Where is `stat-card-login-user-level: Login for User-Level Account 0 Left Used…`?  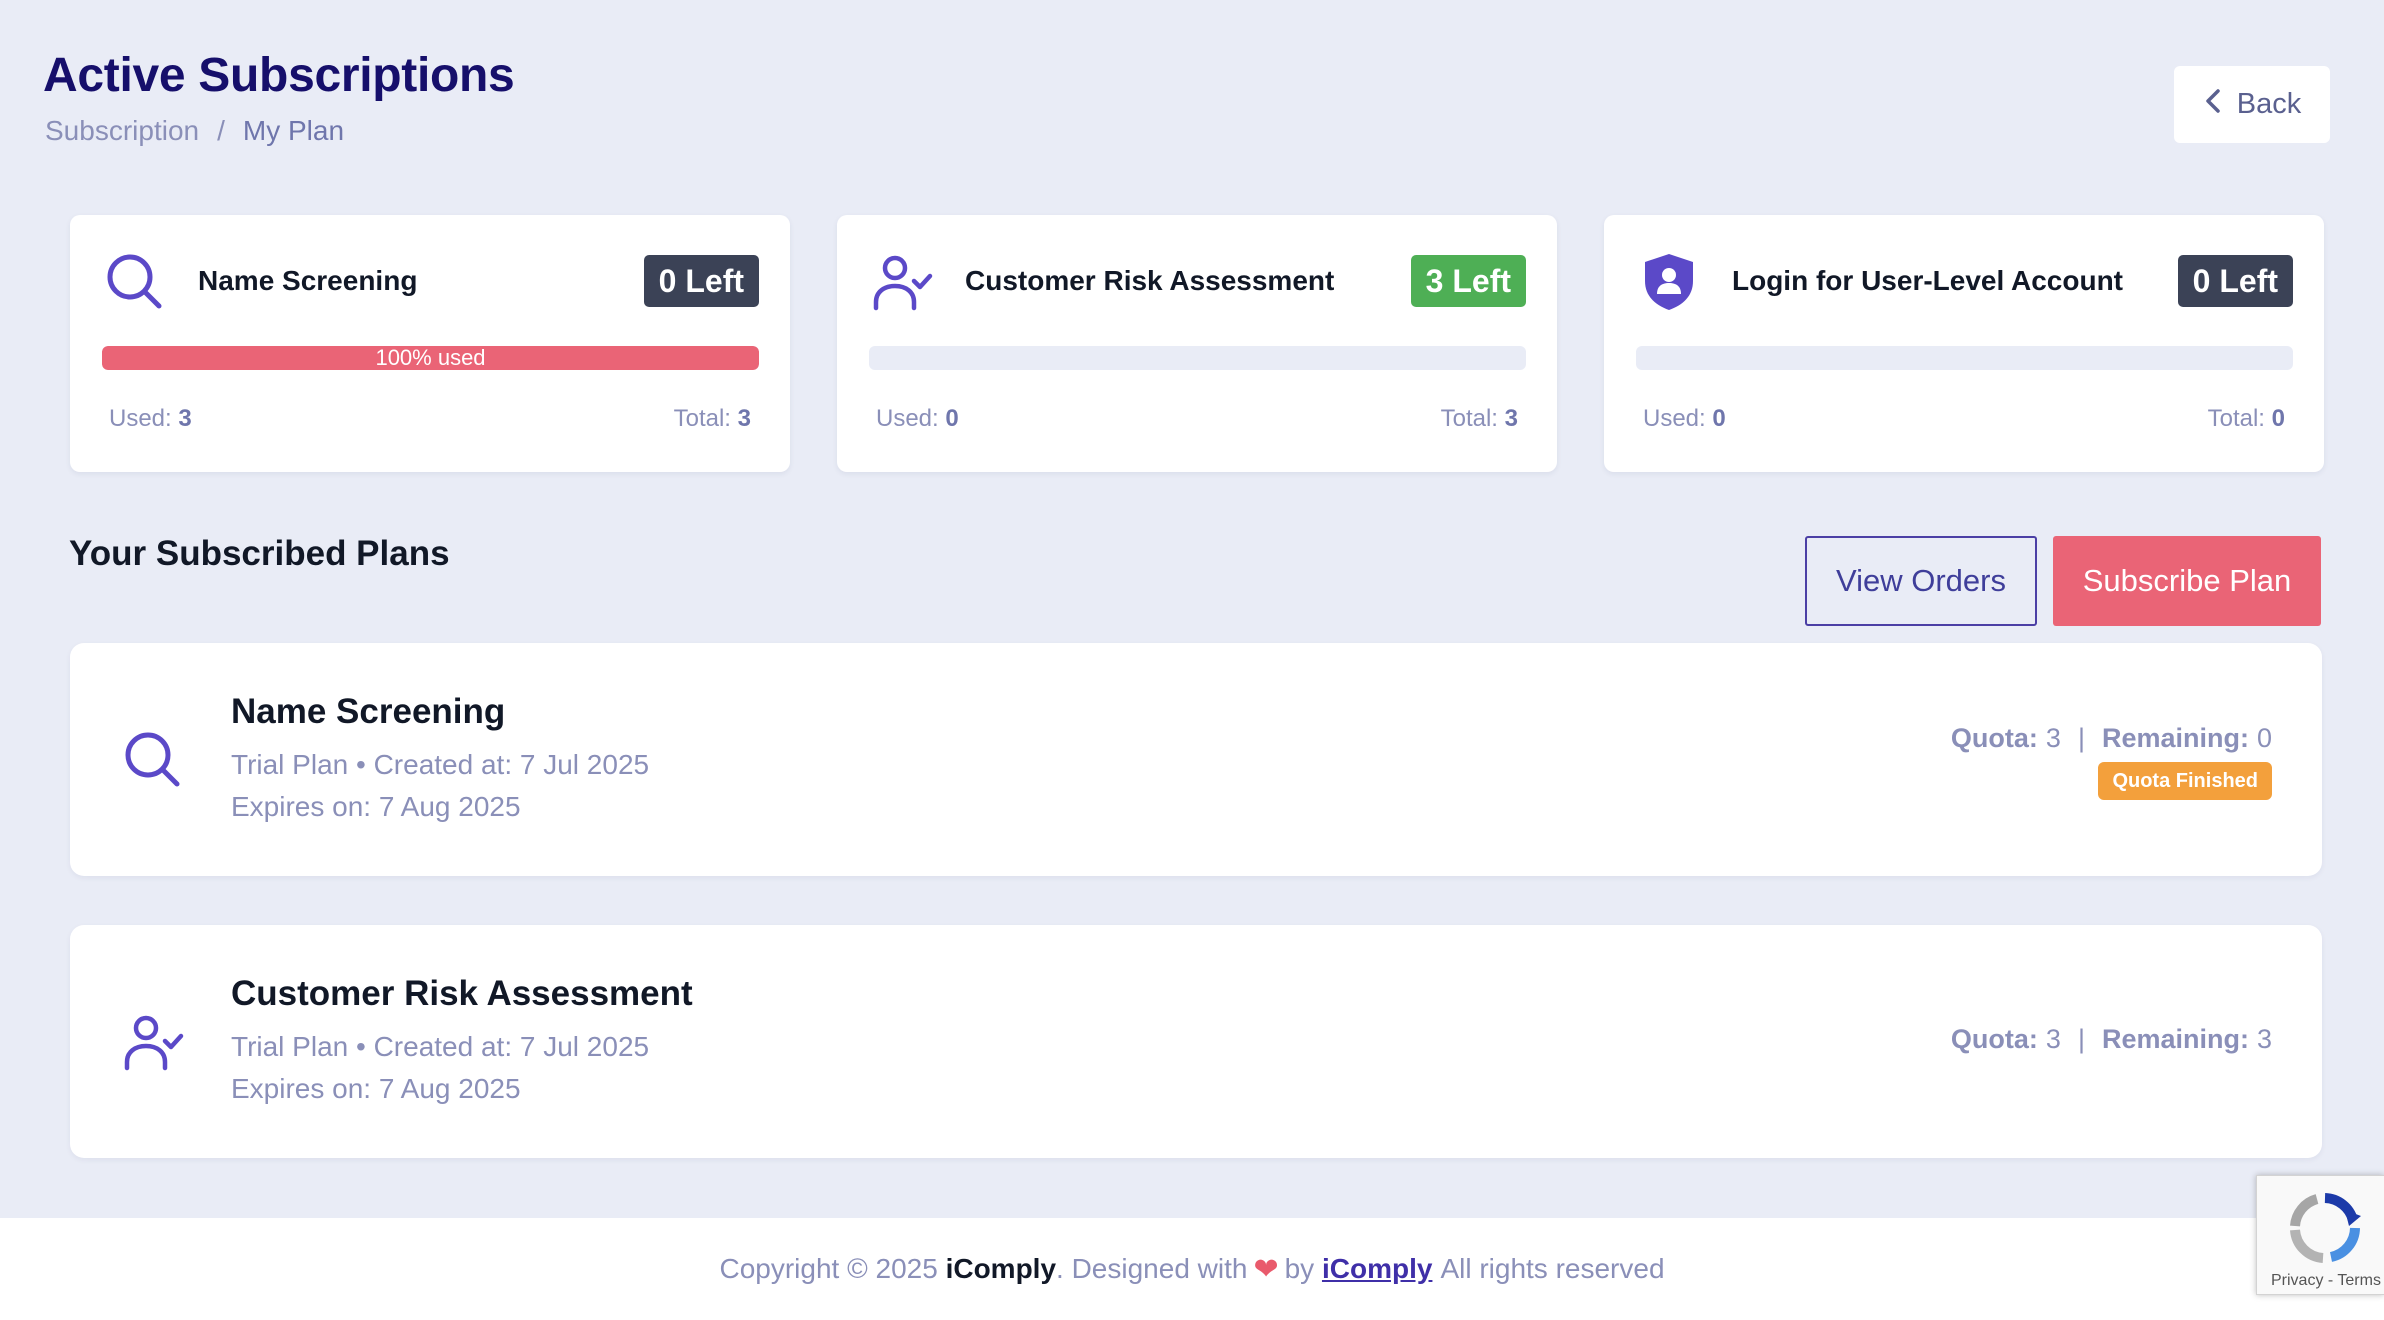 stat-card-login-user-level: Login for User-Level Account 0 Left Used… is located at coordinates (1964, 343).